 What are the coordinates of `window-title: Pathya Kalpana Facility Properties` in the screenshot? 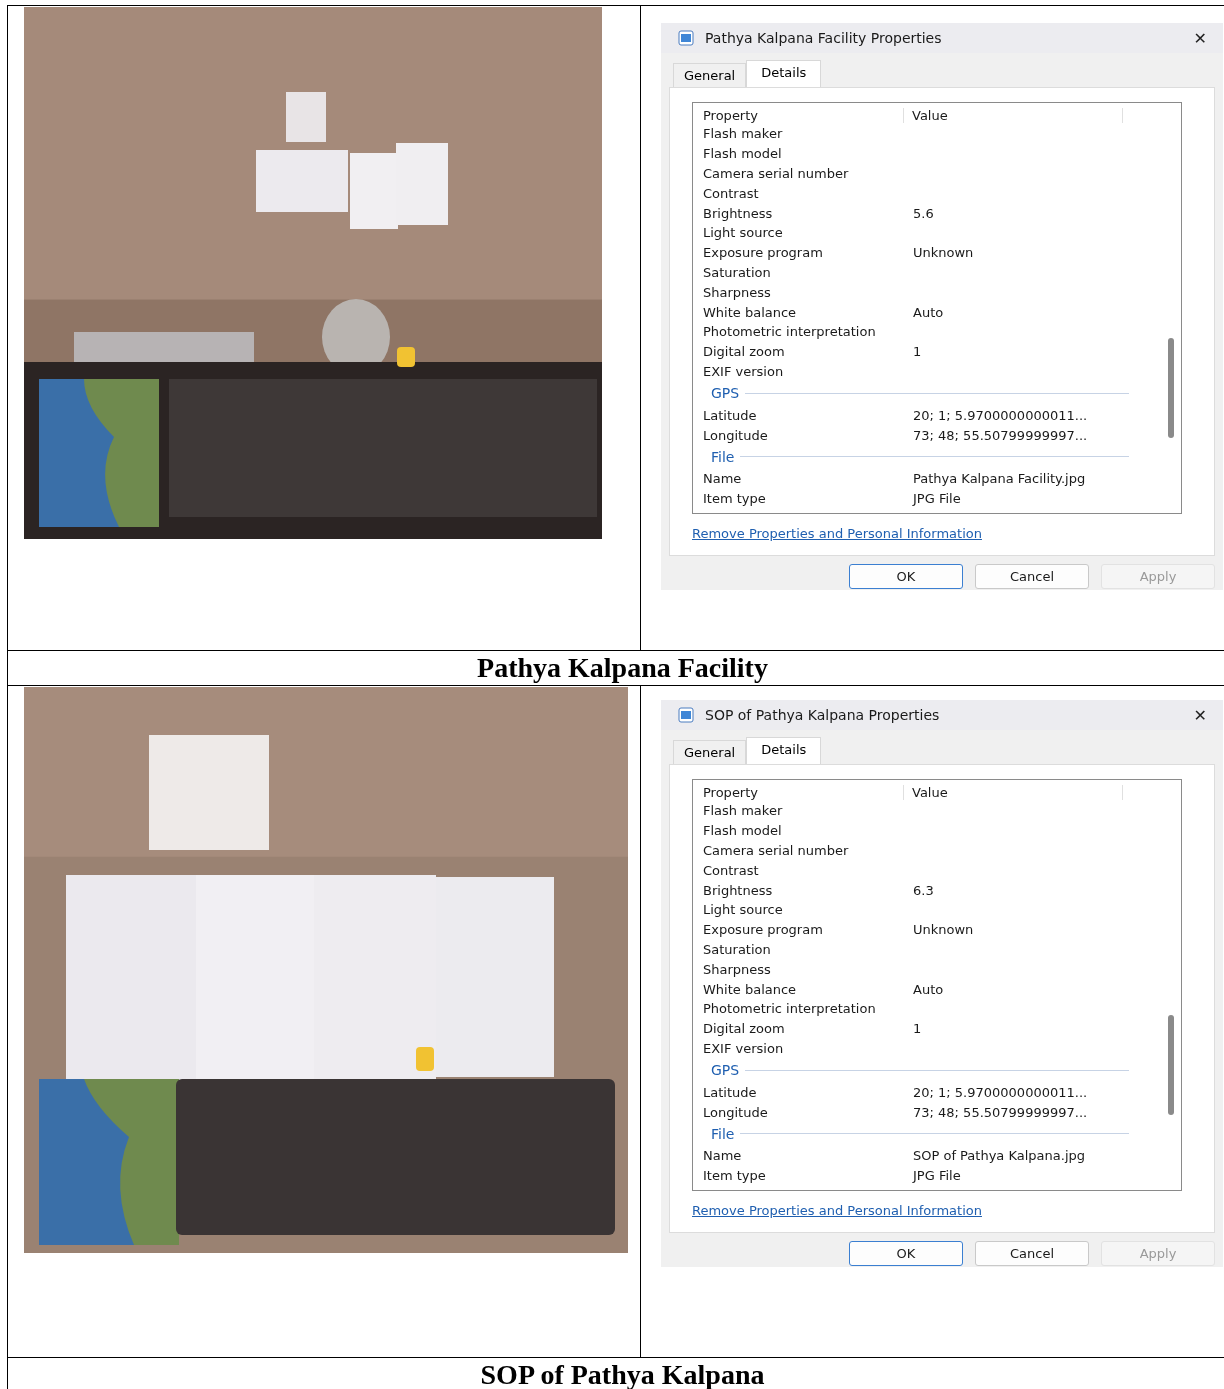 It's located at (824, 38).